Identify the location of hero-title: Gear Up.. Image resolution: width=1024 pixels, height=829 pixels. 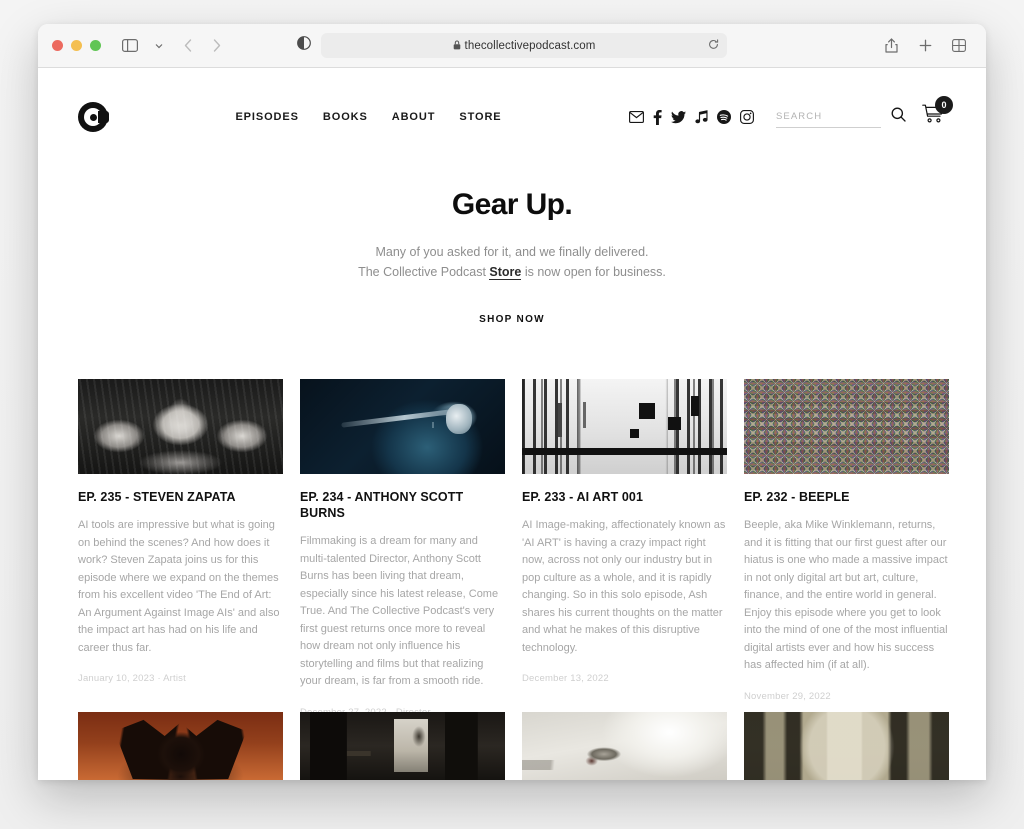
(512, 204).